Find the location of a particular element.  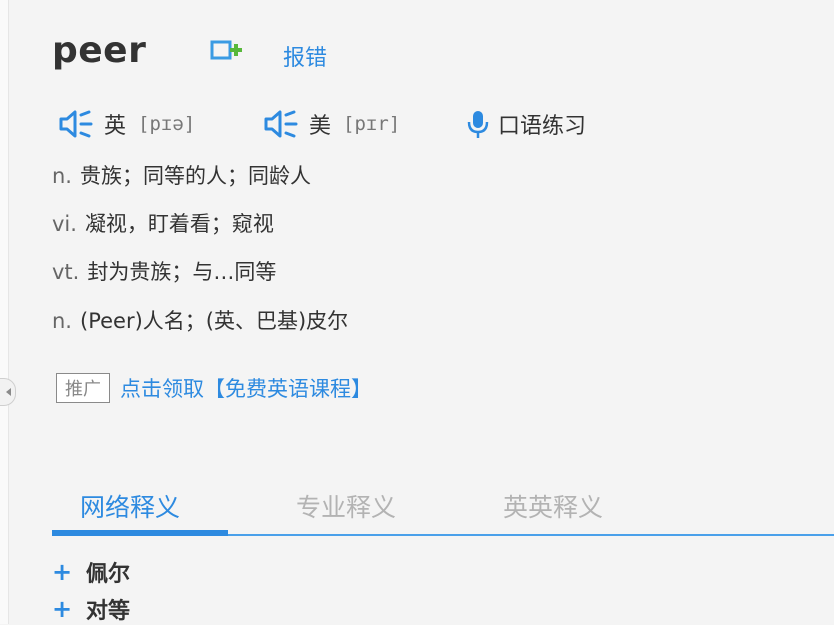

free-course-link: 点击领取【免费英语课程】 is located at coordinates (246, 388).